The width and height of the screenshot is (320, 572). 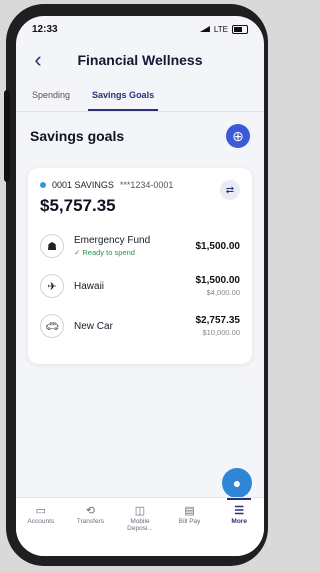 I want to click on plus-icon: ⊕, so click(x=238, y=136).